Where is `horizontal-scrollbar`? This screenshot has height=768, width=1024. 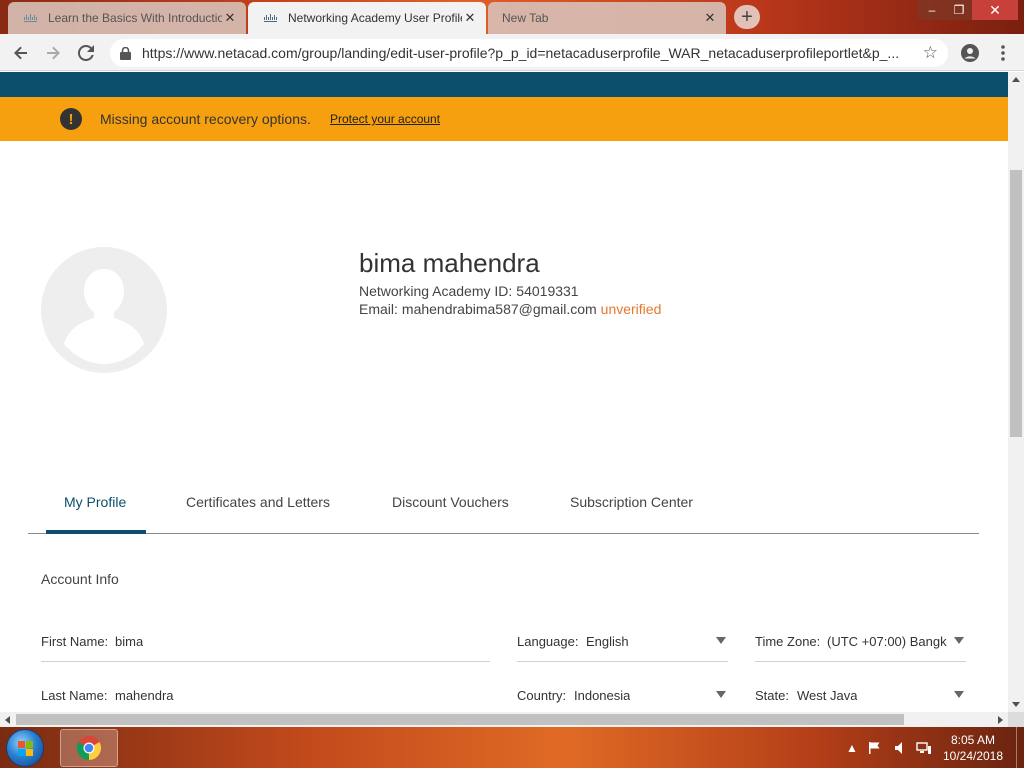
horizontal-scrollbar is located at coordinates (504, 719).